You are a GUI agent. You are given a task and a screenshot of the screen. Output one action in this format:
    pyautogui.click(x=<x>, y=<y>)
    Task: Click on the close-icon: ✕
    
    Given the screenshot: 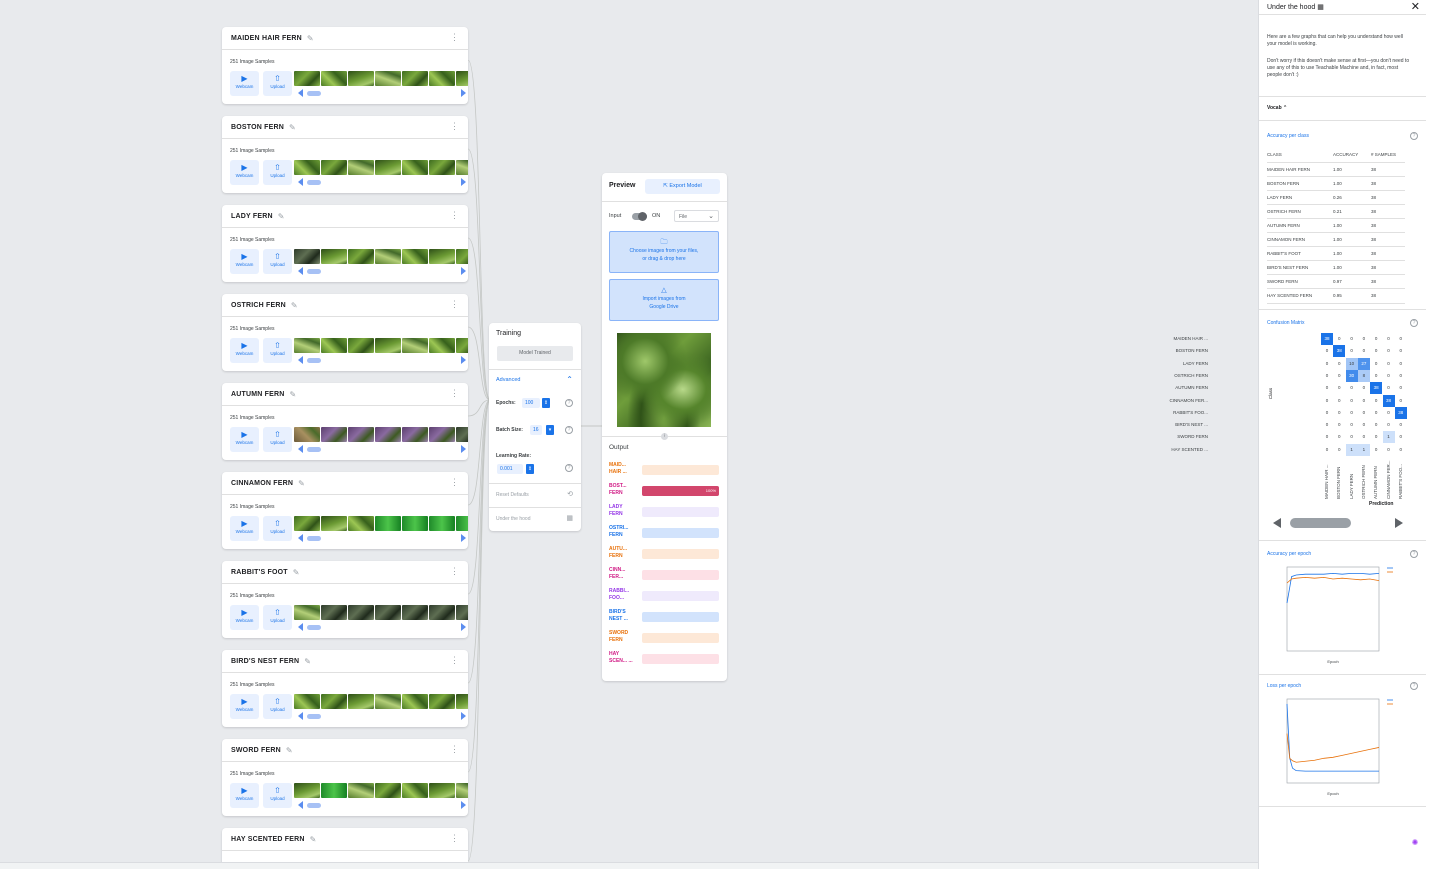 What is the action you would take?
    pyautogui.click(x=1415, y=6)
    